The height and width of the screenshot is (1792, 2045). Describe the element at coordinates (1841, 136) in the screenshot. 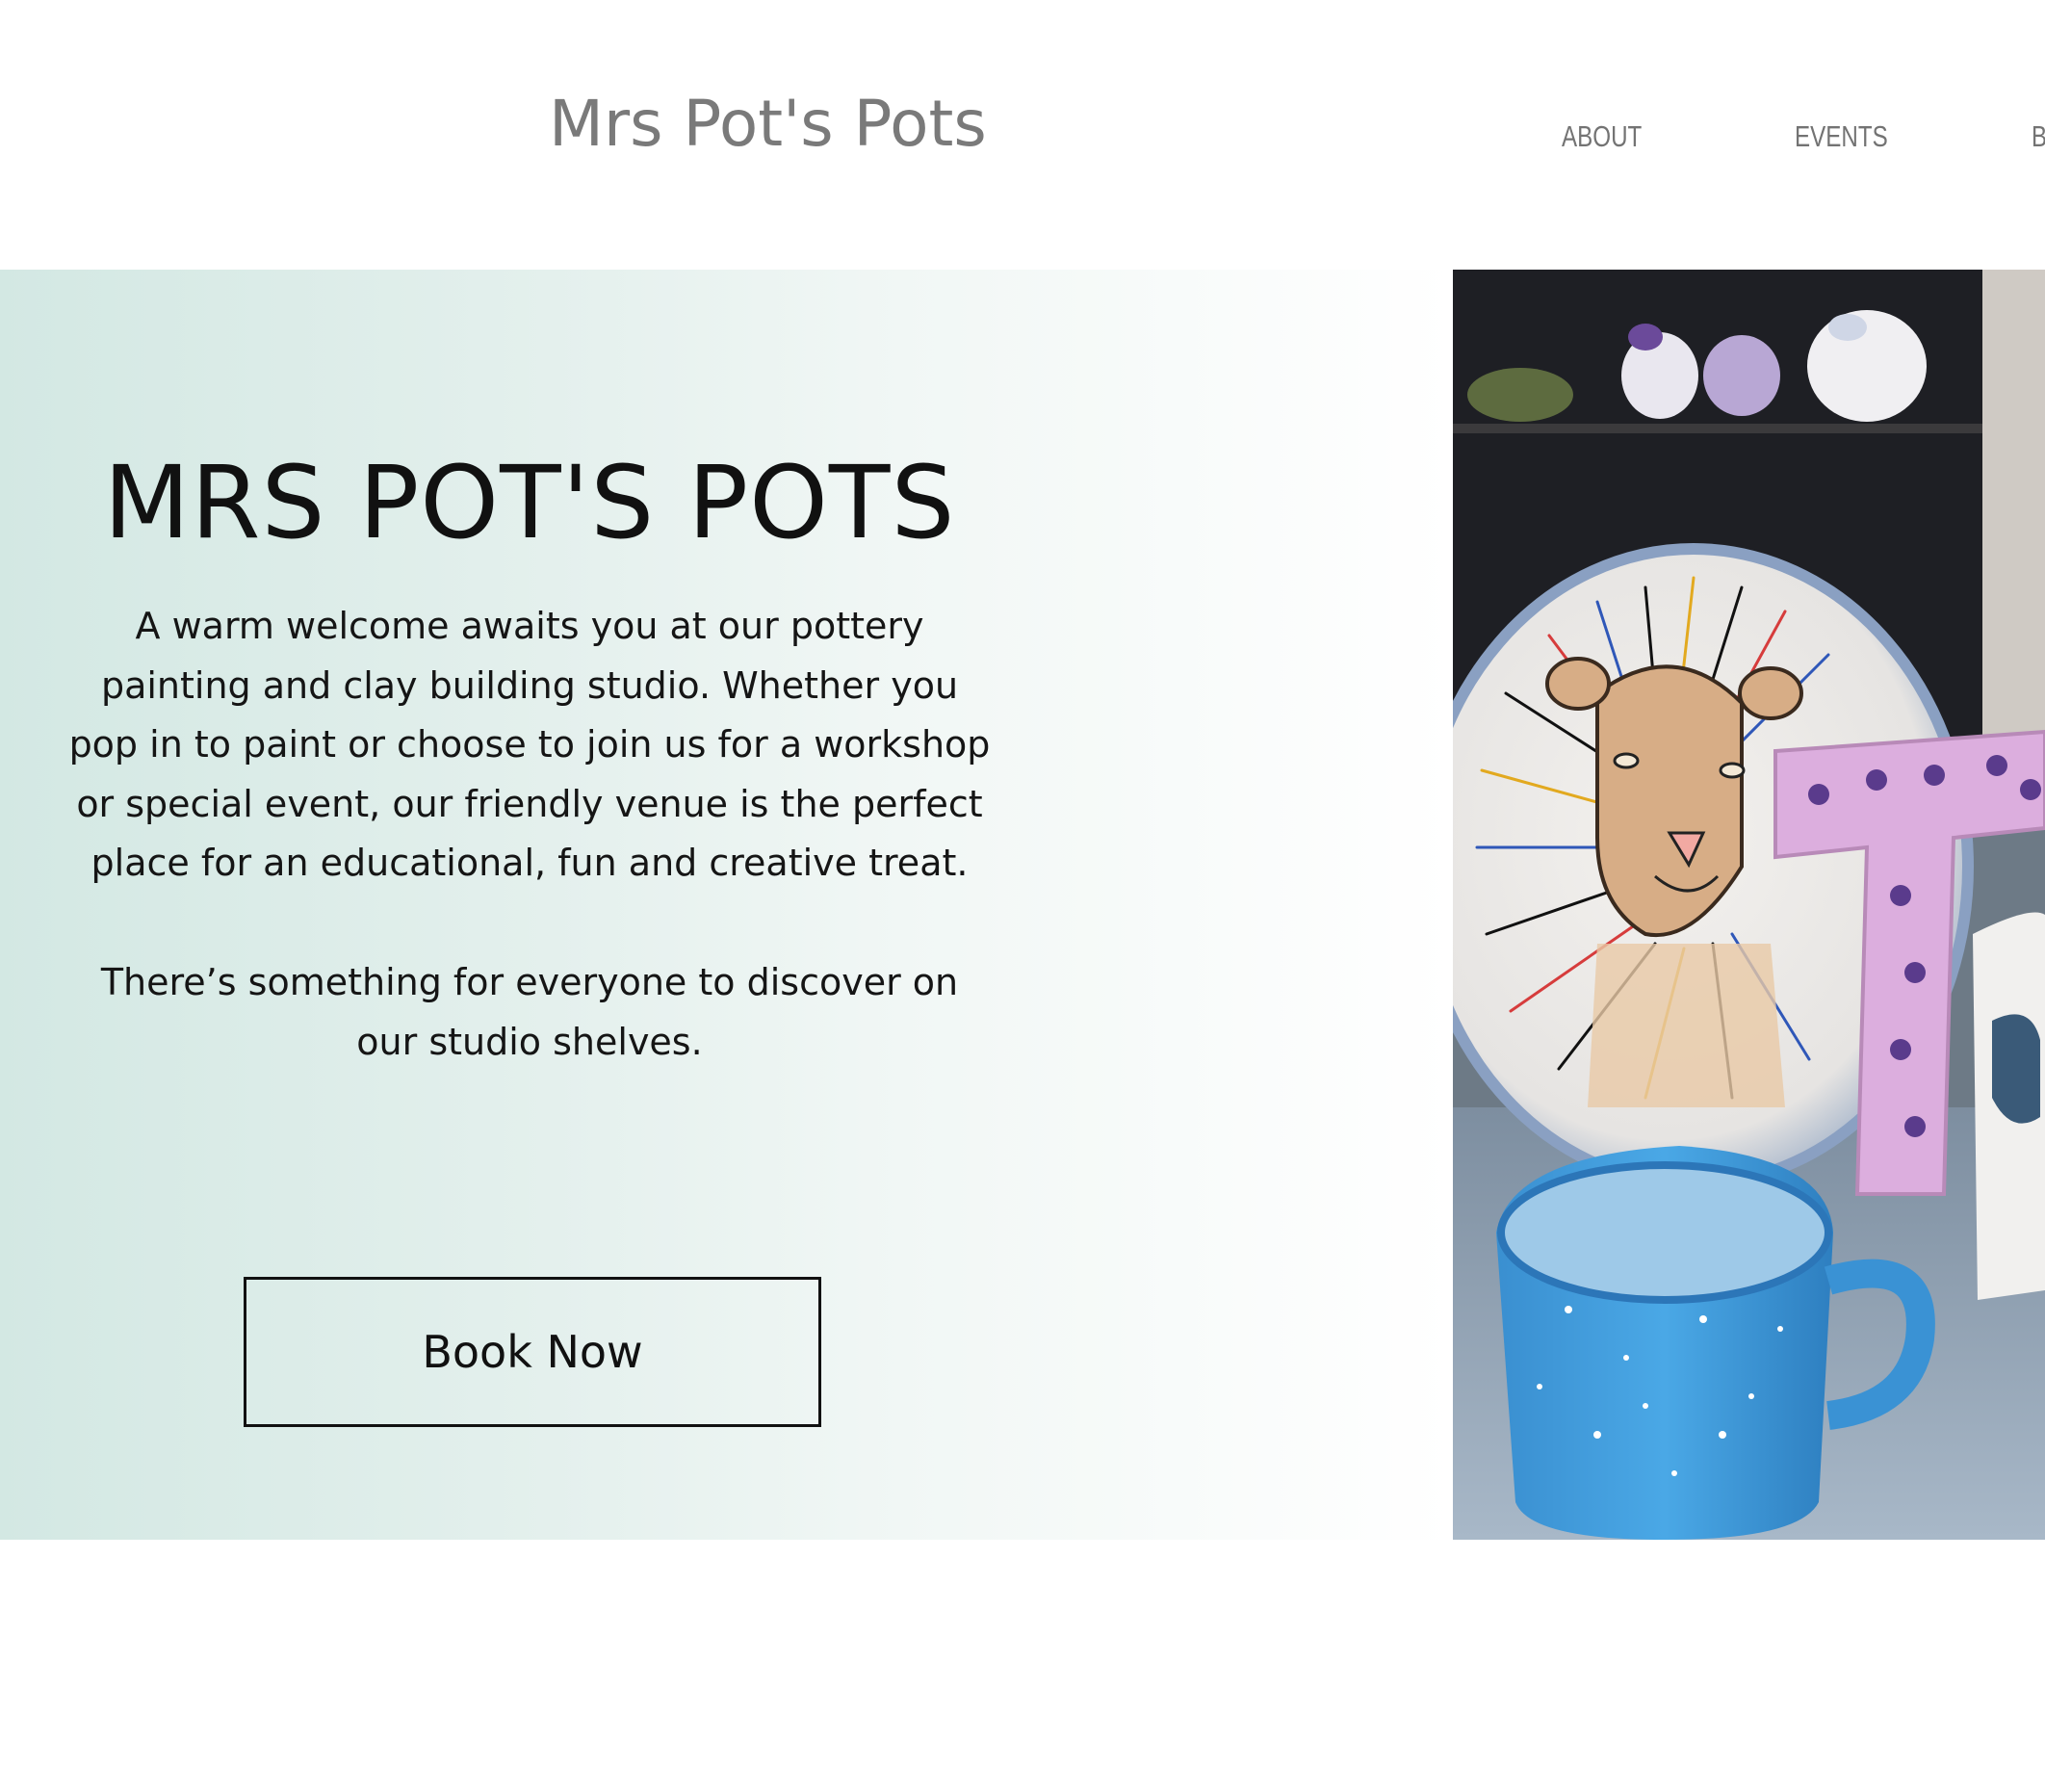

I see `nav-link-events: EVENTS` at that location.